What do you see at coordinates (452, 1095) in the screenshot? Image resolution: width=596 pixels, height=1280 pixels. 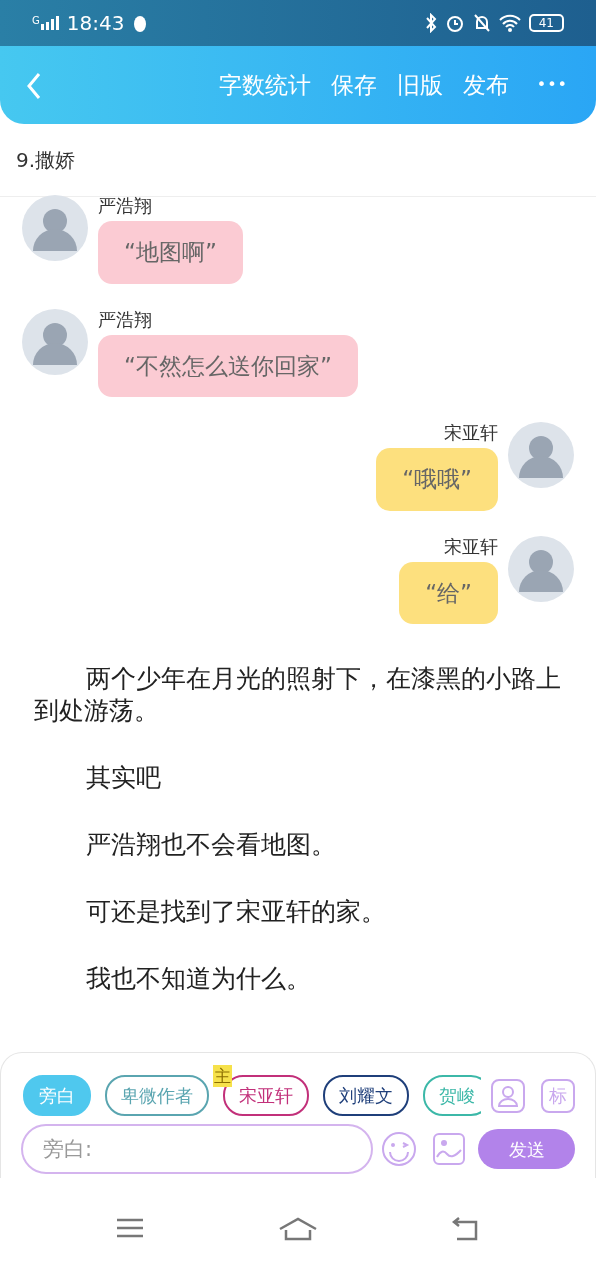 I see `character-chip: 贺峻` at bounding box center [452, 1095].